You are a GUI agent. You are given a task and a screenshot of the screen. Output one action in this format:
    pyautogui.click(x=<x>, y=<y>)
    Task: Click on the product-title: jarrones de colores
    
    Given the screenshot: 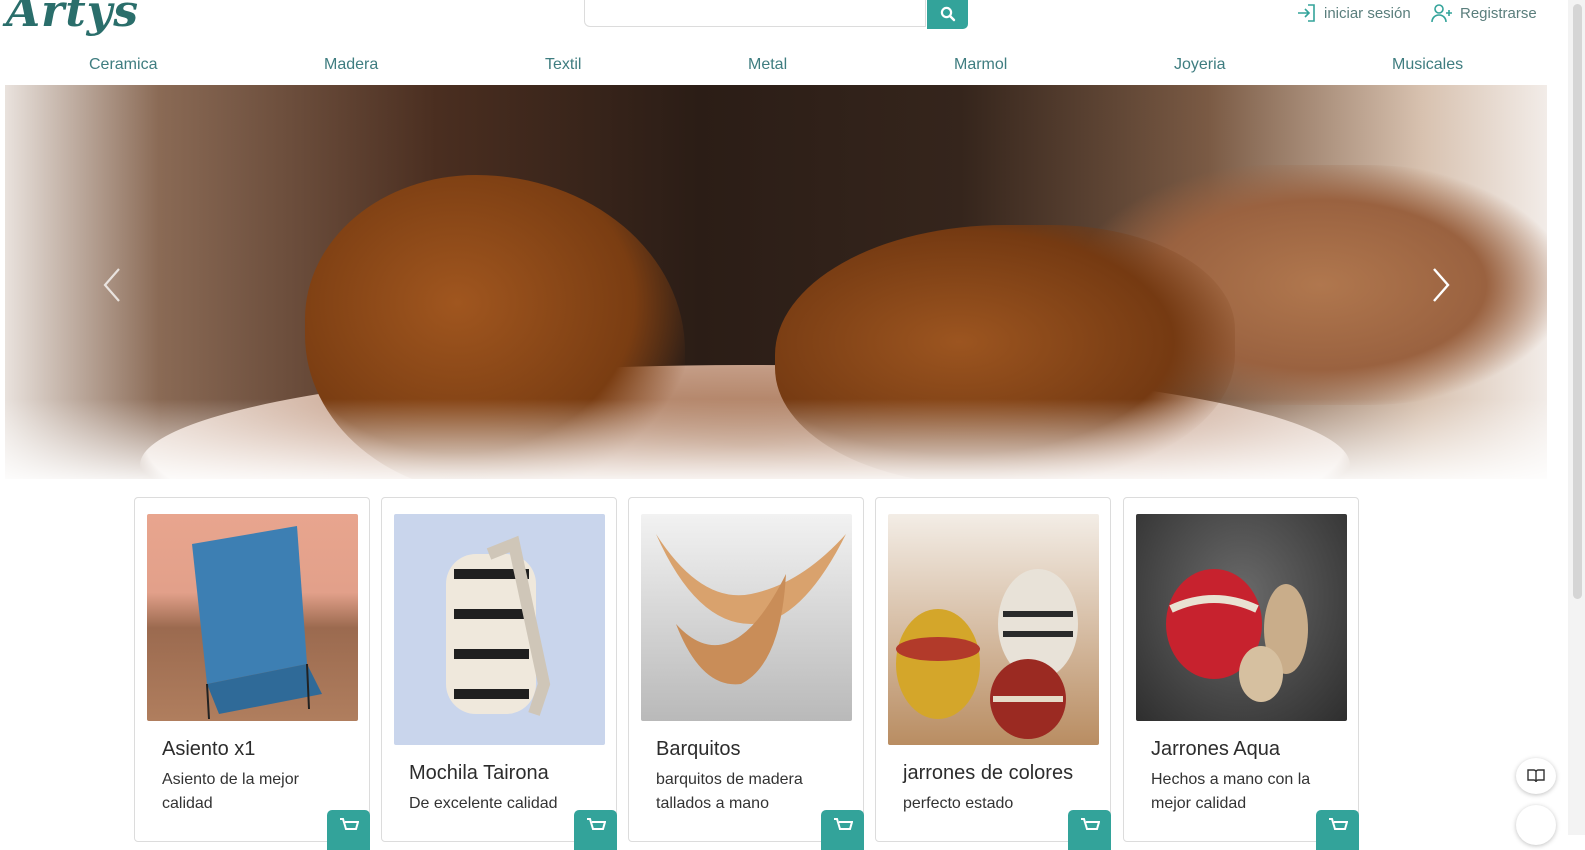 What is the action you would take?
    pyautogui.click(x=988, y=773)
    